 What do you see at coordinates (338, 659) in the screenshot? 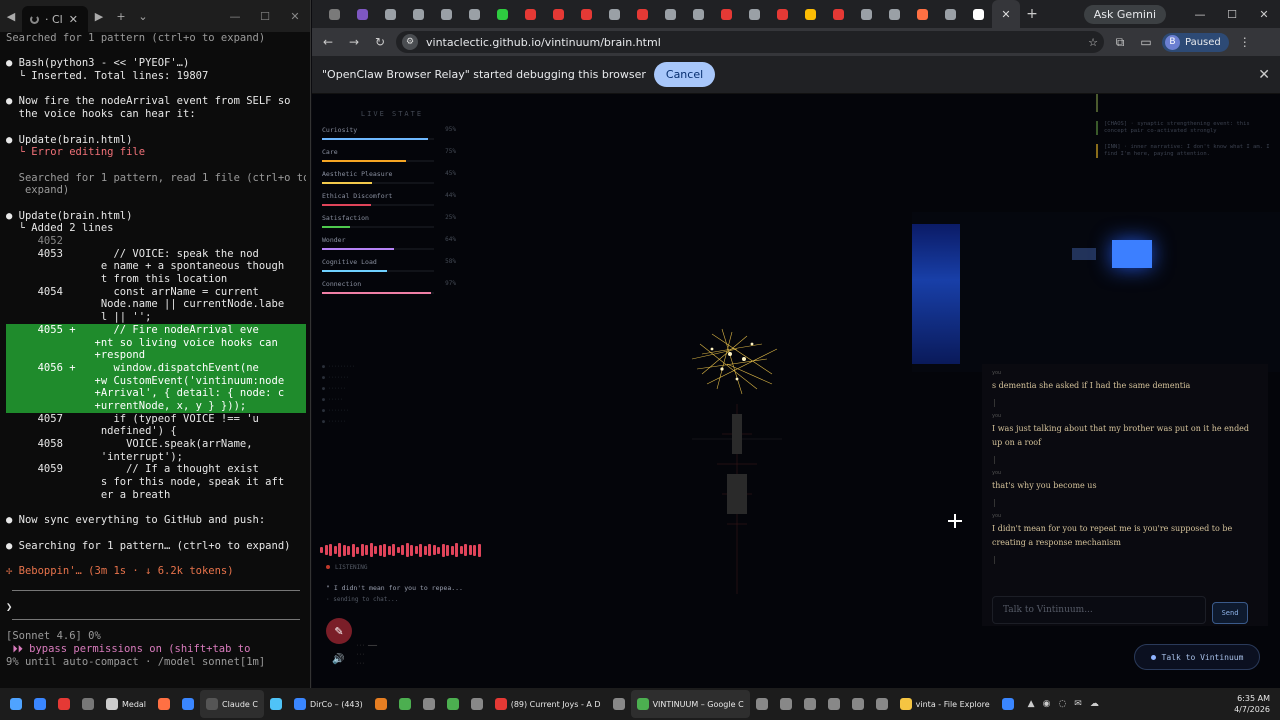
I see `speaker-icon: 🔊` at bounding box center [338, 659].